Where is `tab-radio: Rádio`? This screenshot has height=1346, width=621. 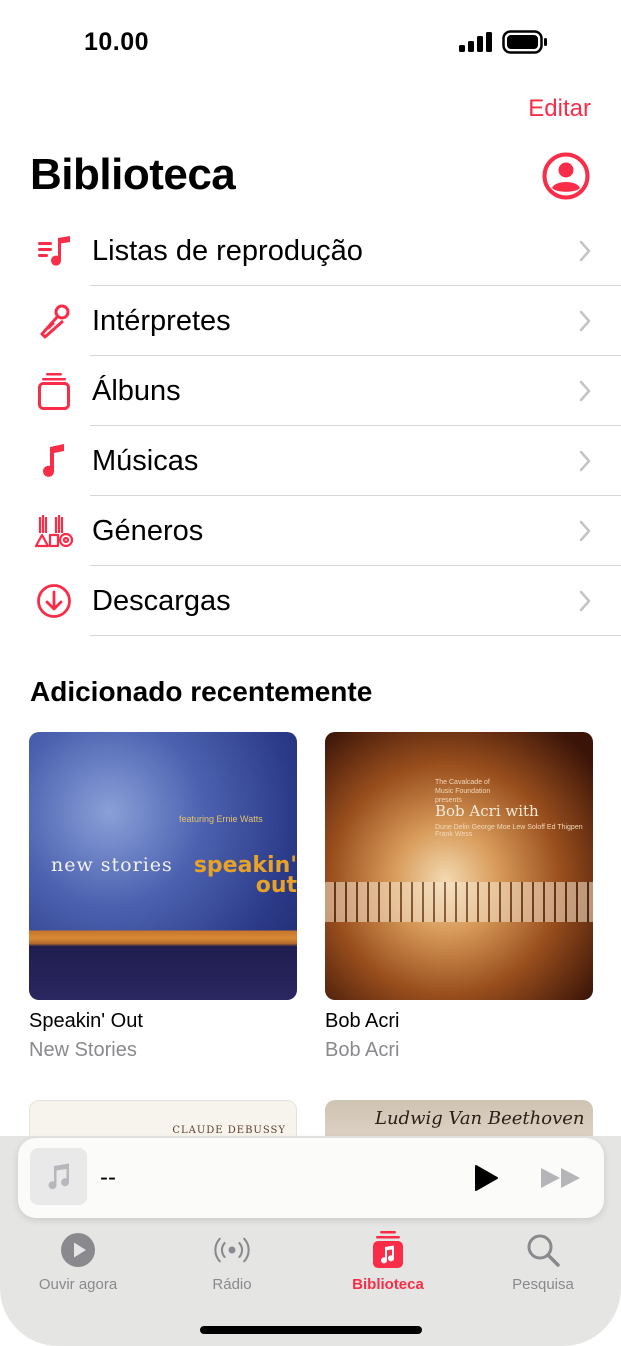
tab-radio: Rádio is located at coordinates (232, 1261).